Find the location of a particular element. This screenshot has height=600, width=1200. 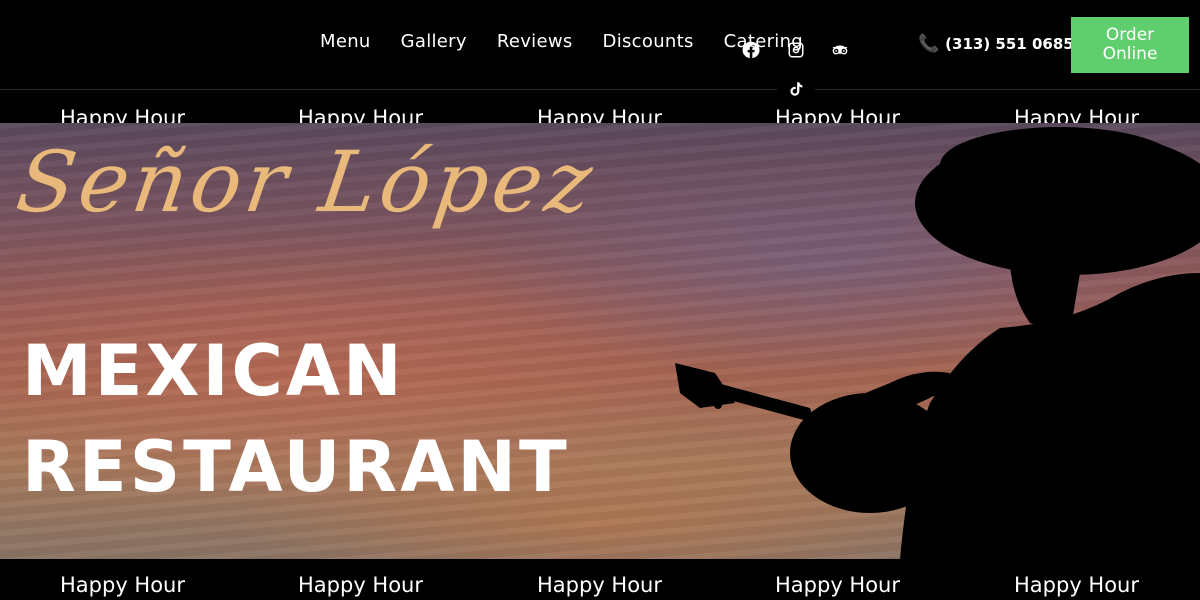

phone-number: (313) 551 0685 is located at coordinates (1009, 44).